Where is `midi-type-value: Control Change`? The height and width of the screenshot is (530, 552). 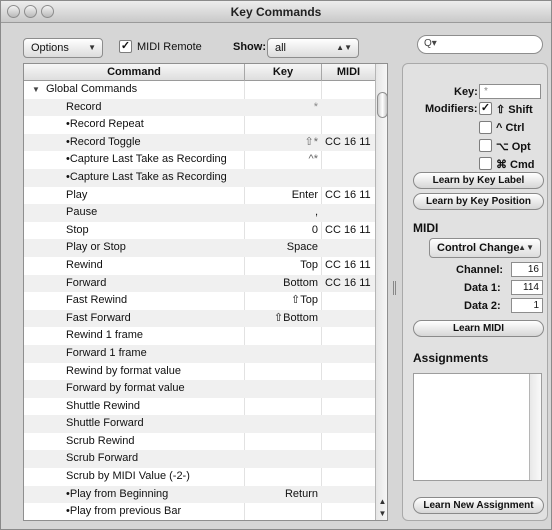
midi-type-value: Control Change is located at coordinates (478, 248).